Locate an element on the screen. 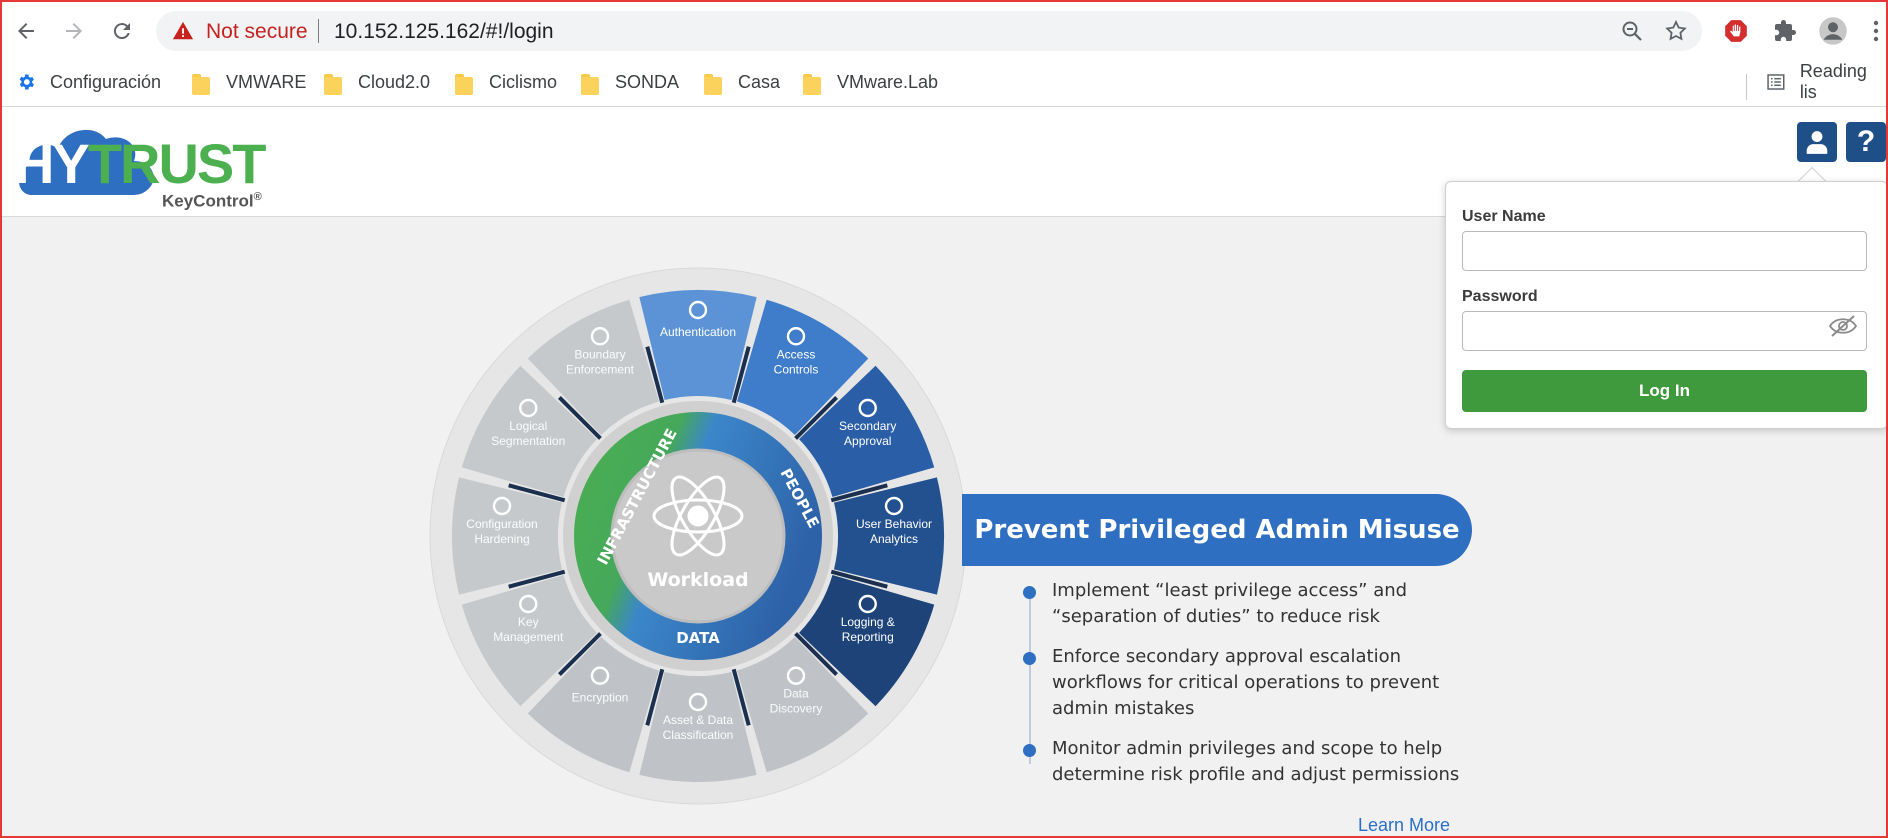 This screenshot has height=838, width=1888. bookmark-label: VMware.Lab is located at coordinates (888, 81).